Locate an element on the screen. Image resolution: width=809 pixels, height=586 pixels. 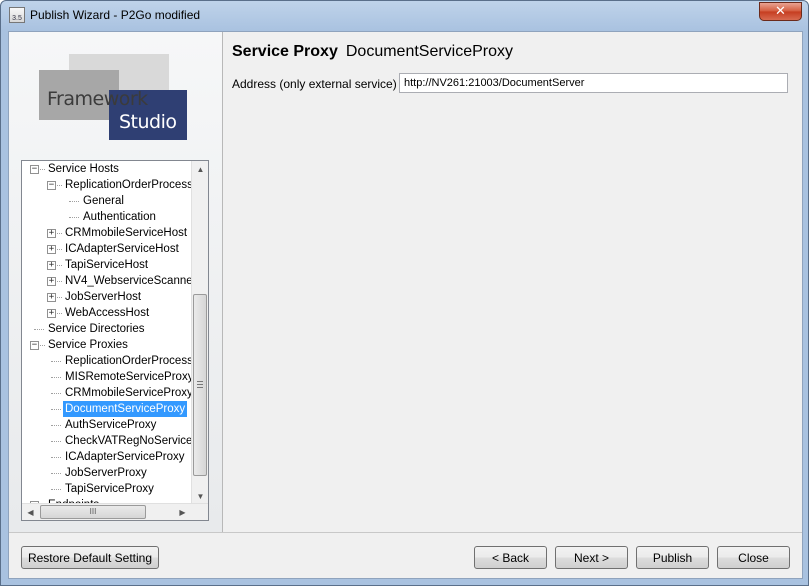
tree-item: + TapiServiceHost is located at coordinates (106, 265).